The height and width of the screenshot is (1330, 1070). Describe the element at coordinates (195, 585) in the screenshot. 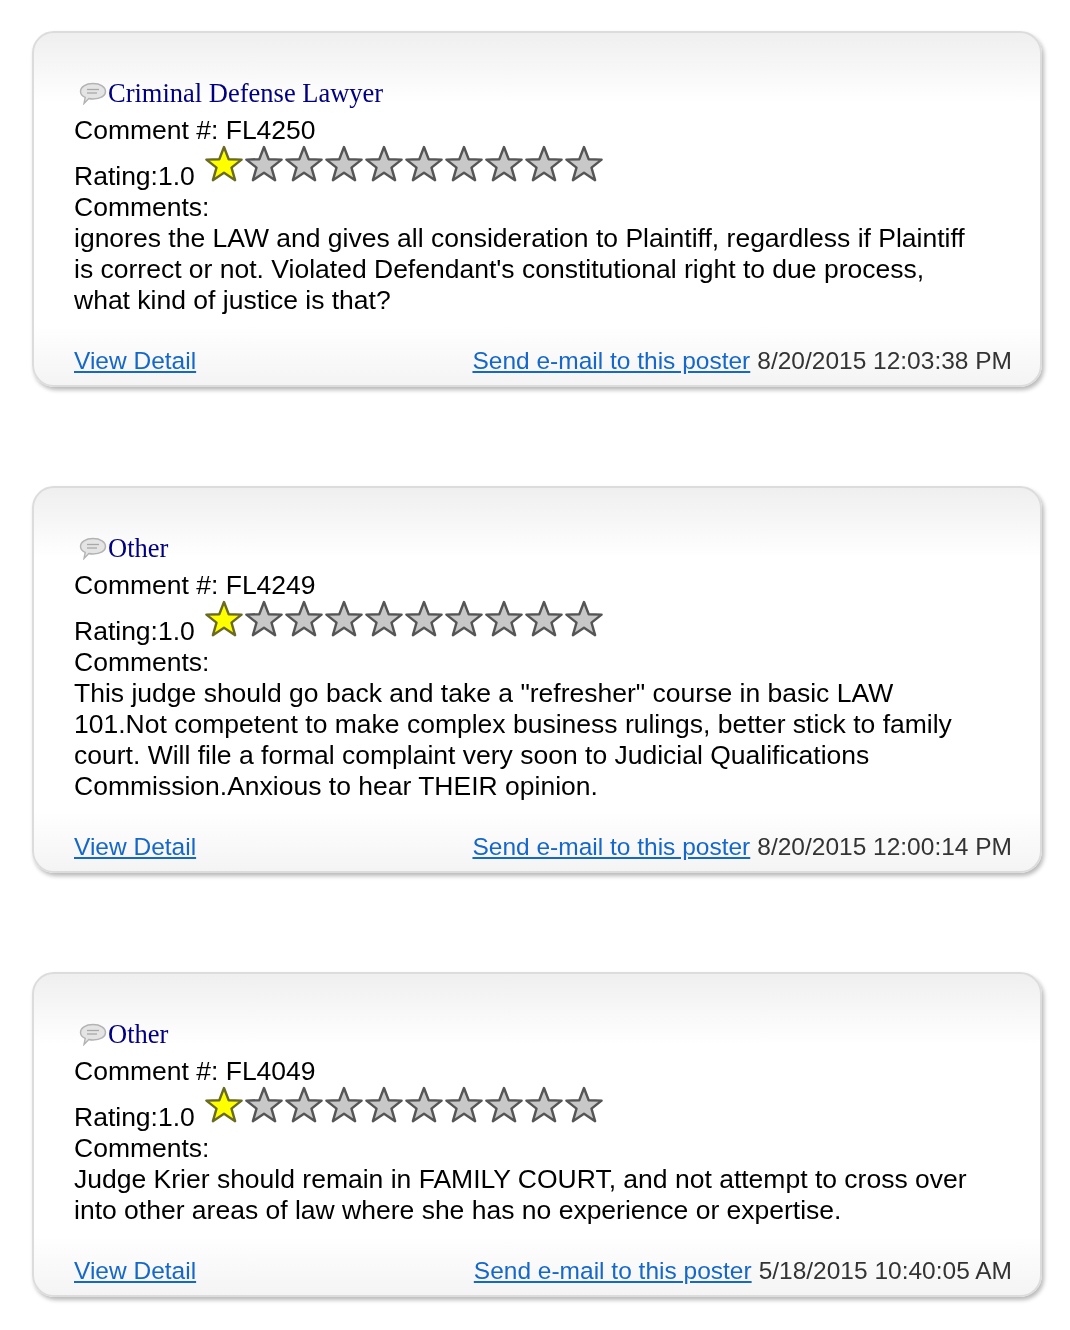

I see `comment-number: Comment #: FL4249` at that location.